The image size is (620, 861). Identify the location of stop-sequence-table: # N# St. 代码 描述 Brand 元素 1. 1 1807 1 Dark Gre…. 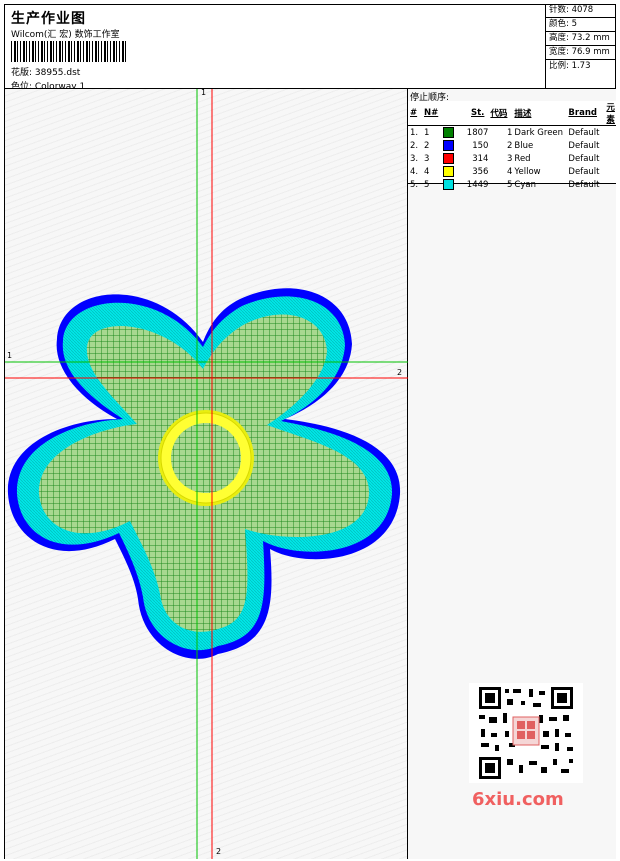
(512, 146).